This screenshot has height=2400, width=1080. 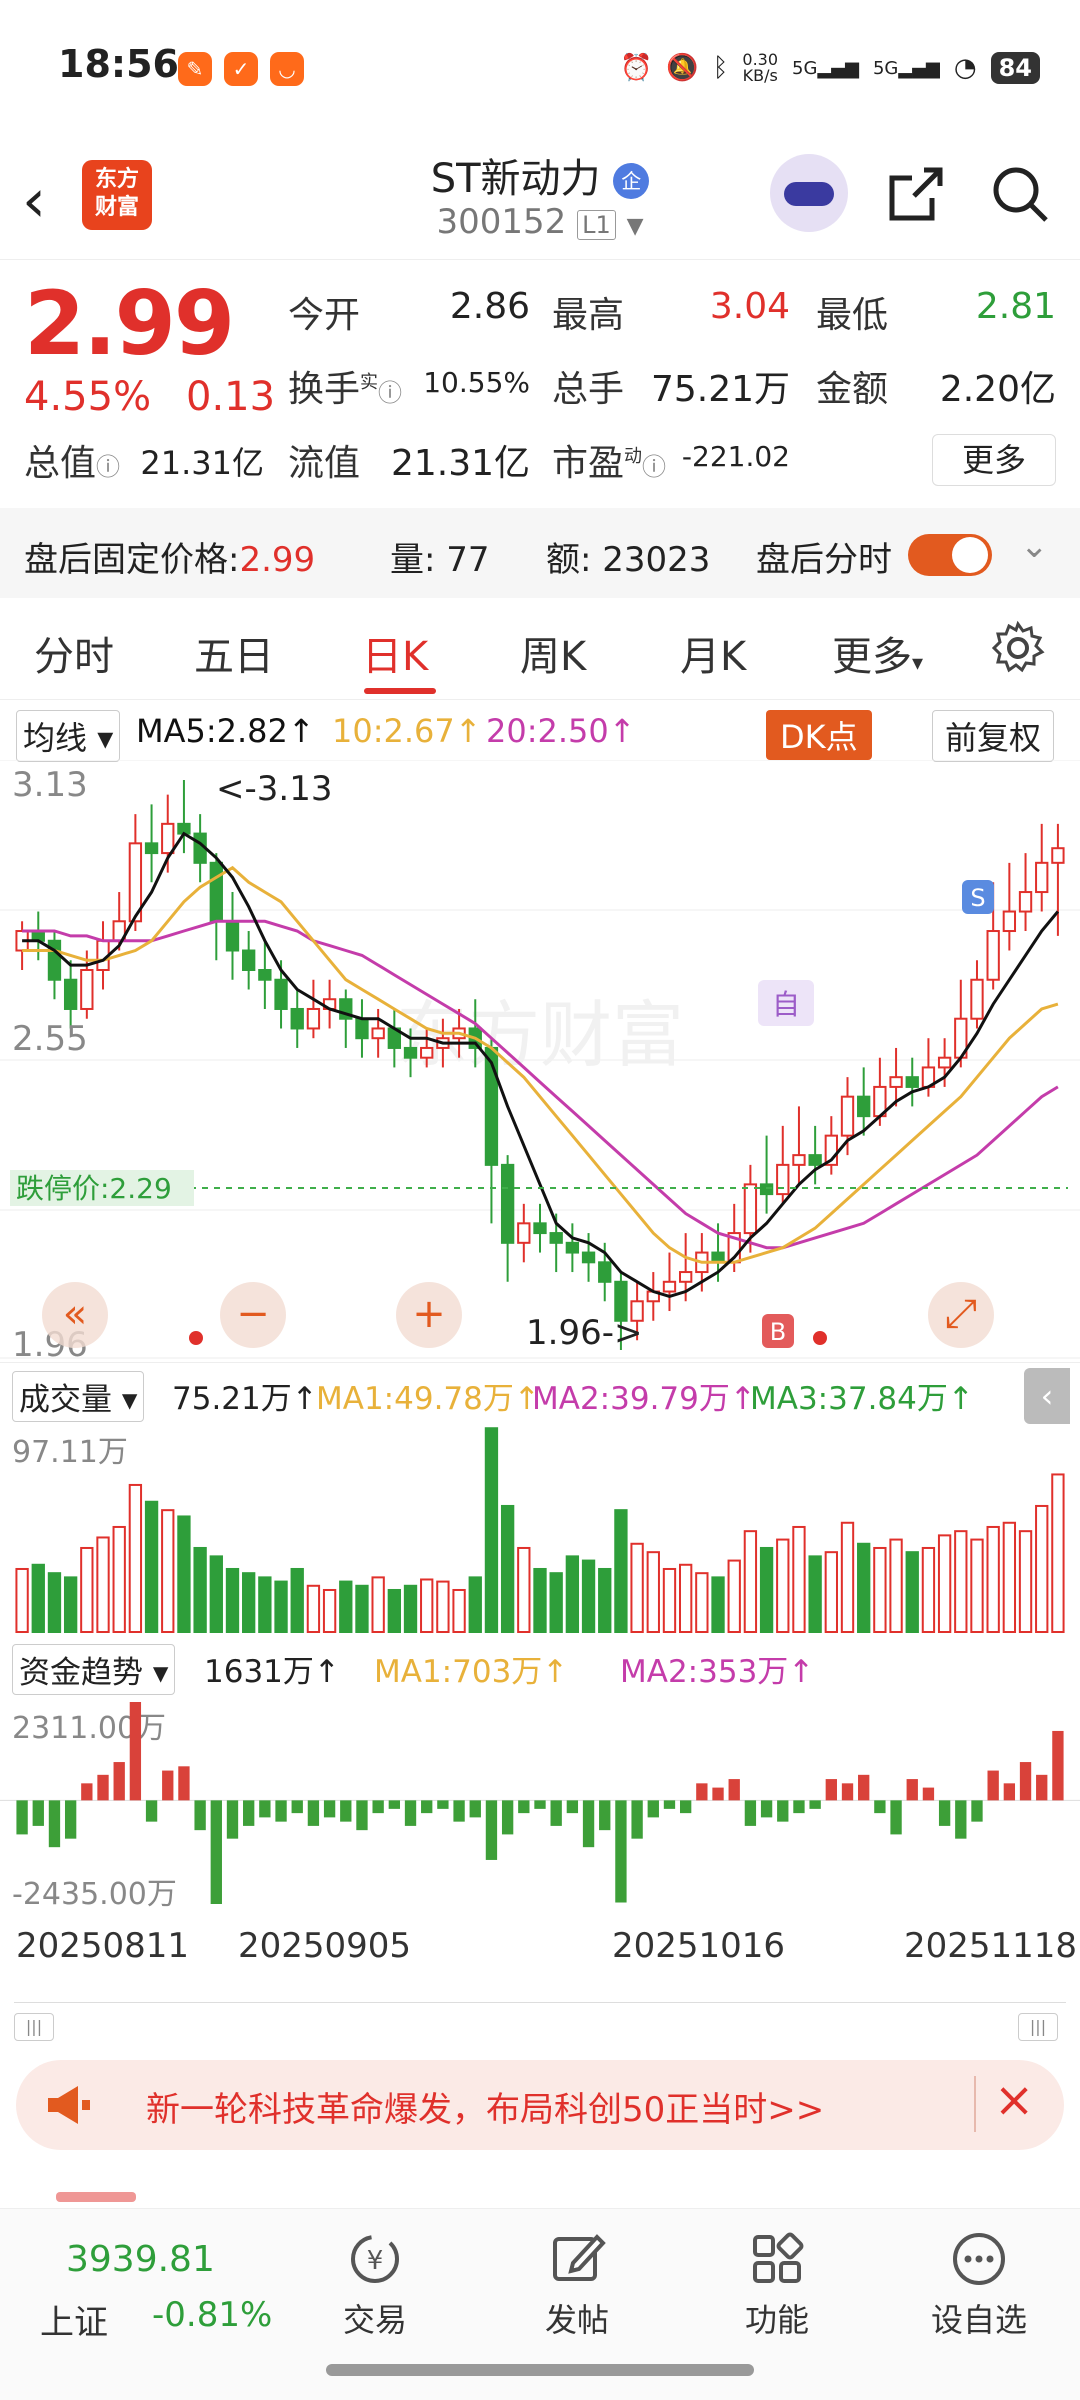 What do you see at coordinates (324, 463) in the screenshot?
I see `float-label: 流值` at bounding box center [324, 463].